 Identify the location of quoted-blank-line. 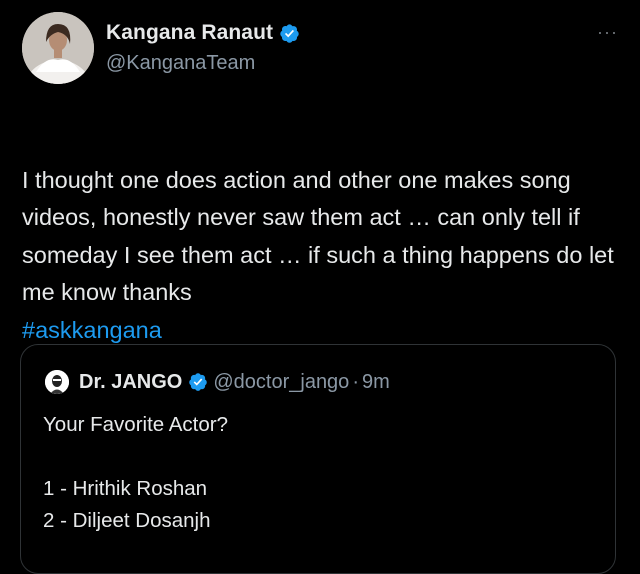
(318, 457).